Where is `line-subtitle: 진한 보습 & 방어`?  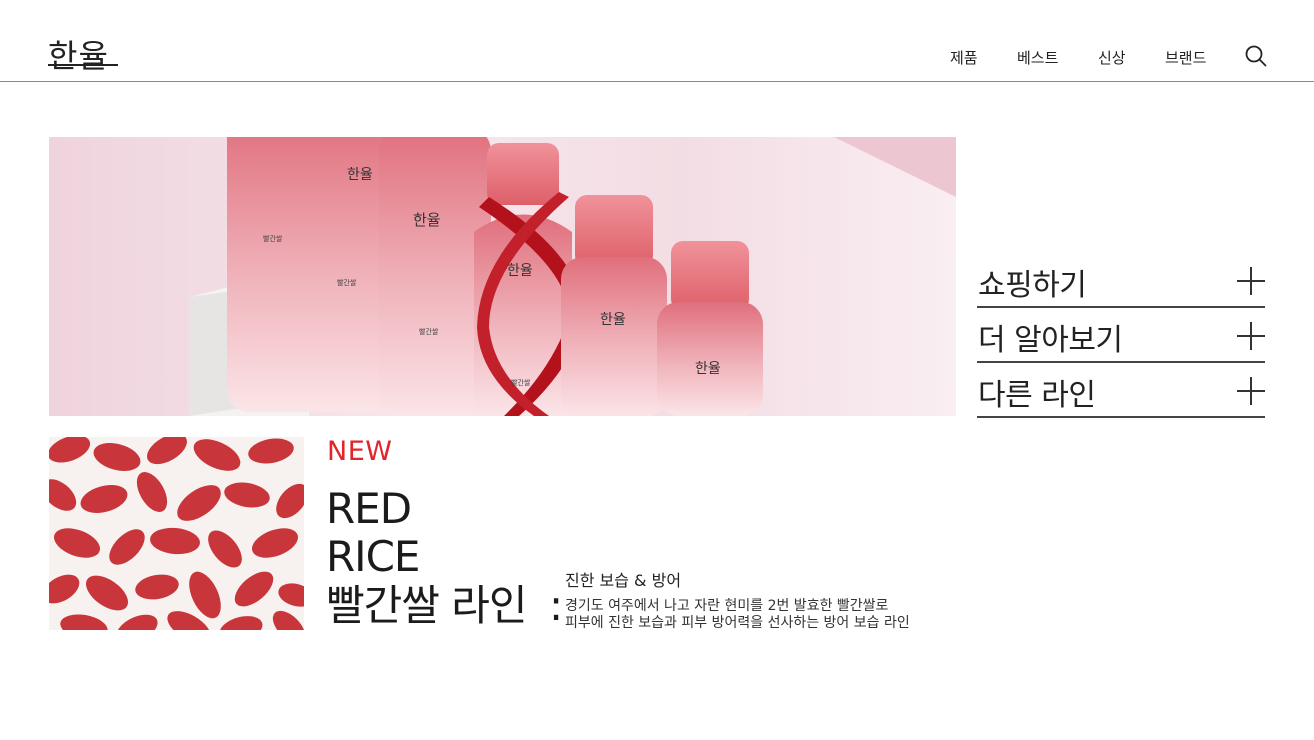
line-subtitle: 진한 보습 & 방어 is located at coordinates (623, 580).